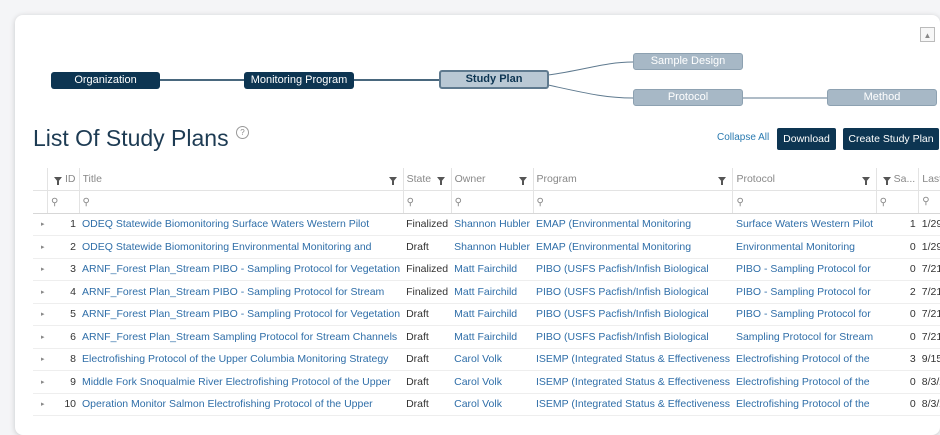 The width and height of the screenshot is (940, 435). What do you see at coordinates (492, 179) in the screenshot?
I see `column-header-owner: Owner` at bounding box center [492, 179].